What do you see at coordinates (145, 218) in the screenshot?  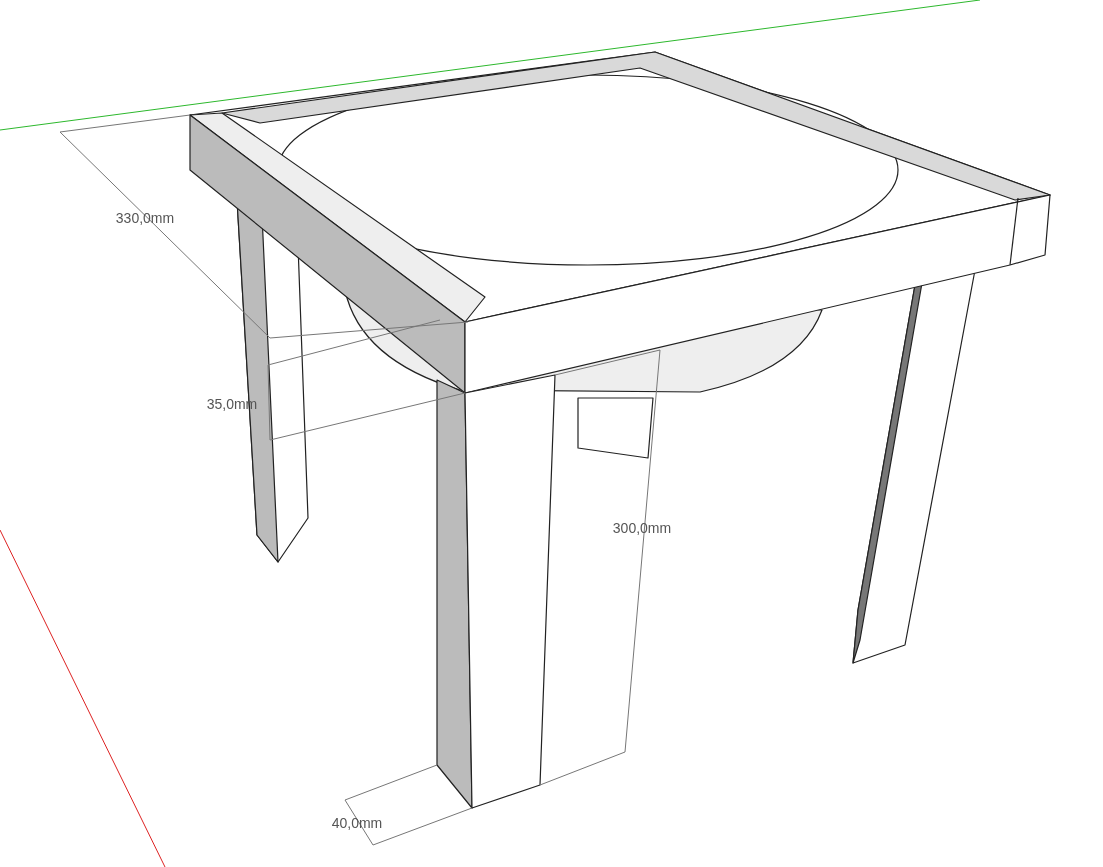 I see `dimension-label: 330,0mm` at bounding box center [145, 218].